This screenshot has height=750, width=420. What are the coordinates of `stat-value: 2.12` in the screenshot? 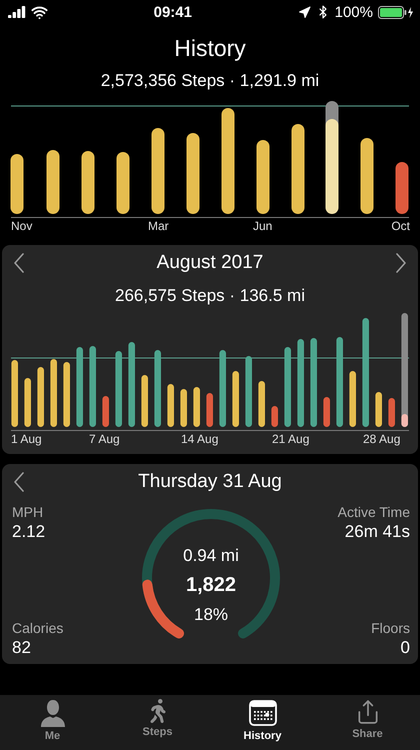 It's located at (29, 532).